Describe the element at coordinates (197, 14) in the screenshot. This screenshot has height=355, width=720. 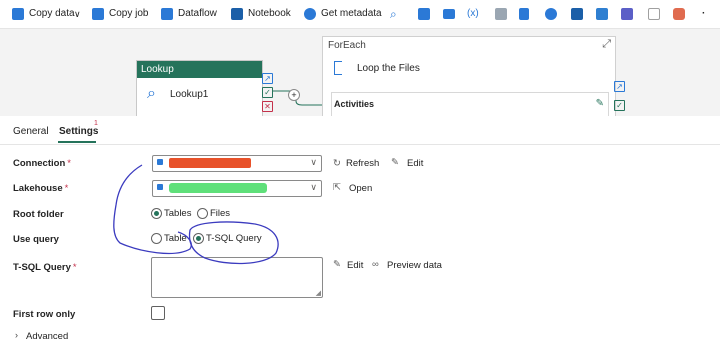
I see `dataflow-button: Dataflow` at that location.